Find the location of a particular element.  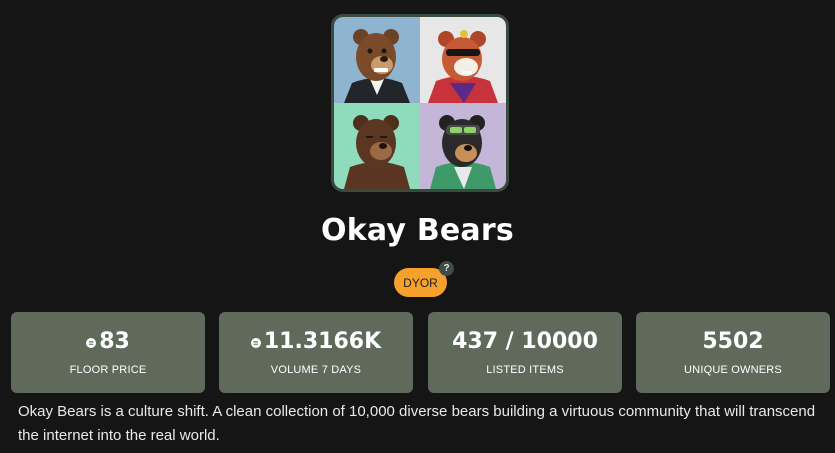

listed-items-label: LISTED ITEMS is located at coordinates (525, 370).